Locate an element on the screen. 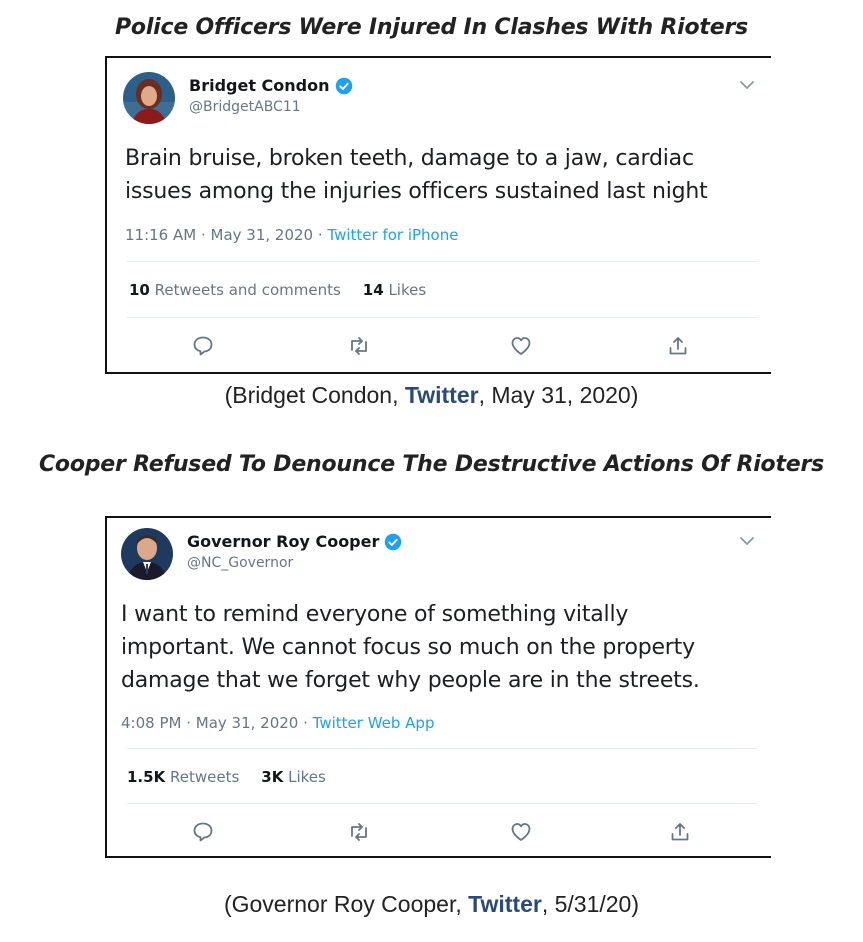 This screenshot has width=863, height=942. tweet-stats: 1.5K Retweets 3K Likes is located at coordinates (226, 777).